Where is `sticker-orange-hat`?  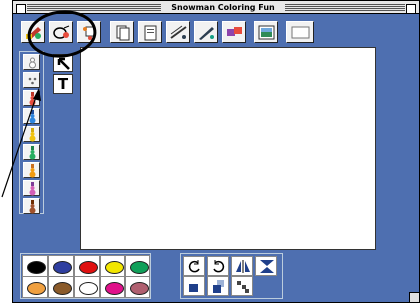
sticker-orange-hat is located at coordinates (31, 170).